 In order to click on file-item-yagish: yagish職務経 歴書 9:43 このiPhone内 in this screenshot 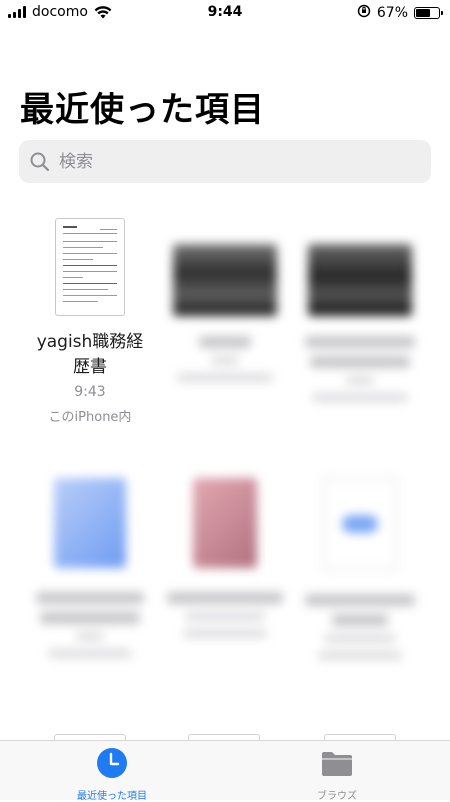, I will do `click(90, 321)`.